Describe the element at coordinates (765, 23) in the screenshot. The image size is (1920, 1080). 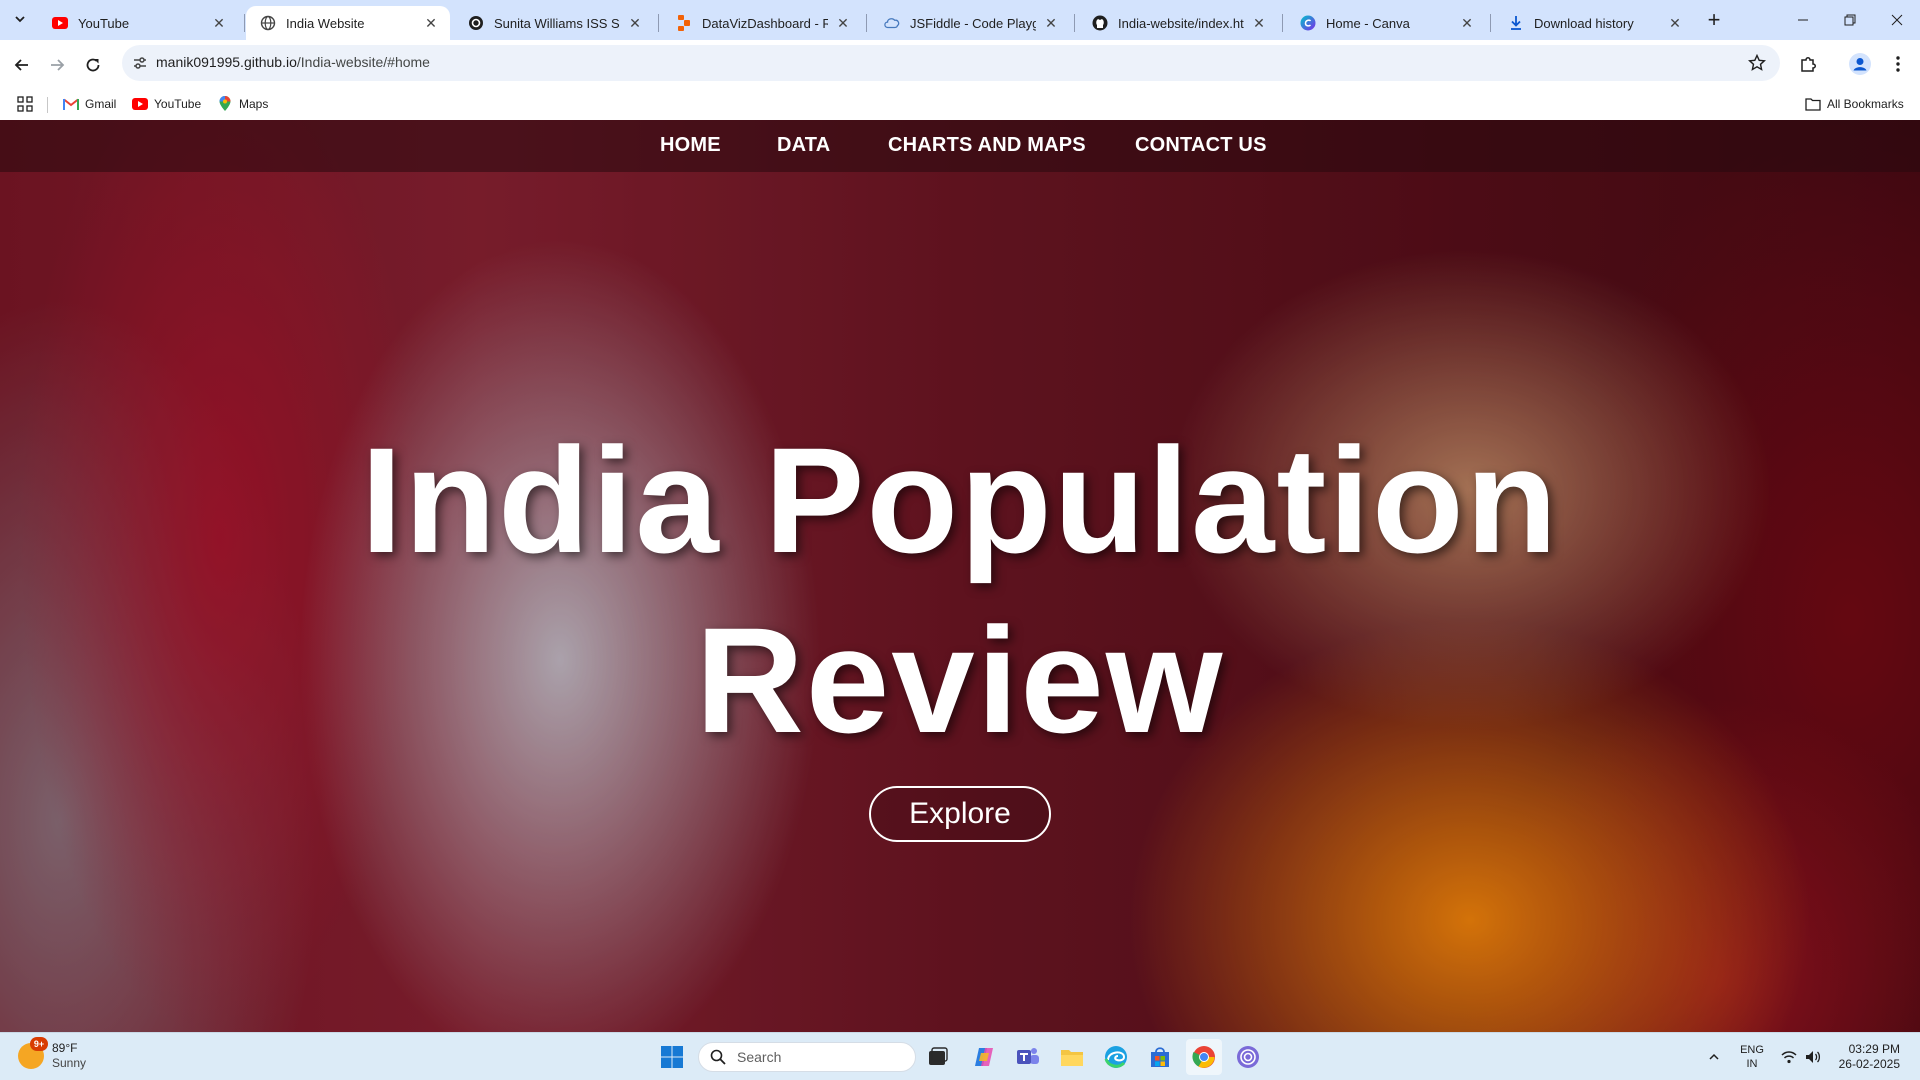
I see `tab-title: DataVizDashboard - Repli` at that location.